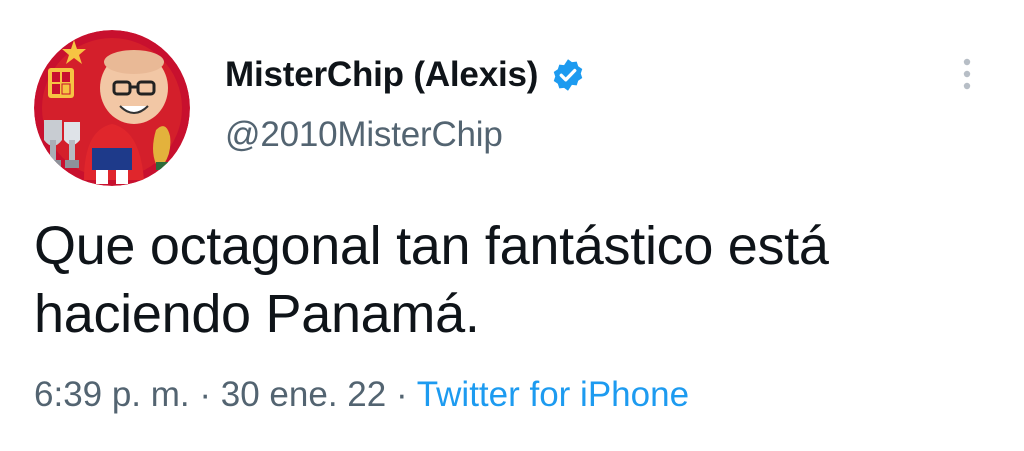 Image resolution: width=1024 pixels, height=451 pixels. Describe the element at coordinates (303, 394) in the screenshot. I see `tweet-date: 30 ene. 22` at that location.